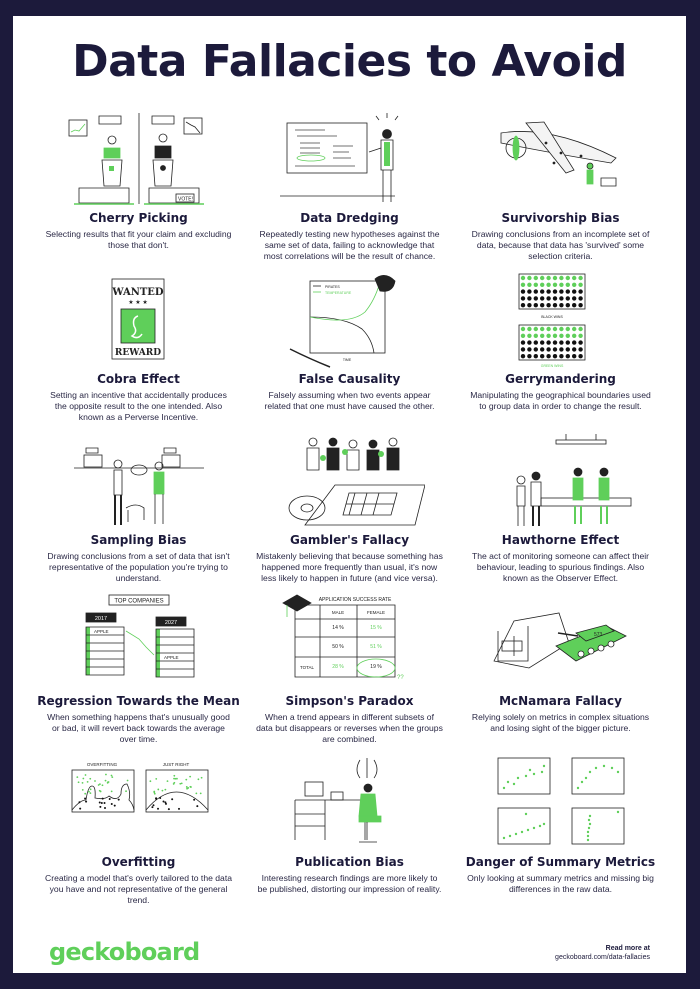 Image resolution: width=700 pixels, height=989 pixels. What do you see at coordinates (376, 647) in the screenshot?
I see `female-subject2-rate: 51 %` at bounding box center [376, 647].